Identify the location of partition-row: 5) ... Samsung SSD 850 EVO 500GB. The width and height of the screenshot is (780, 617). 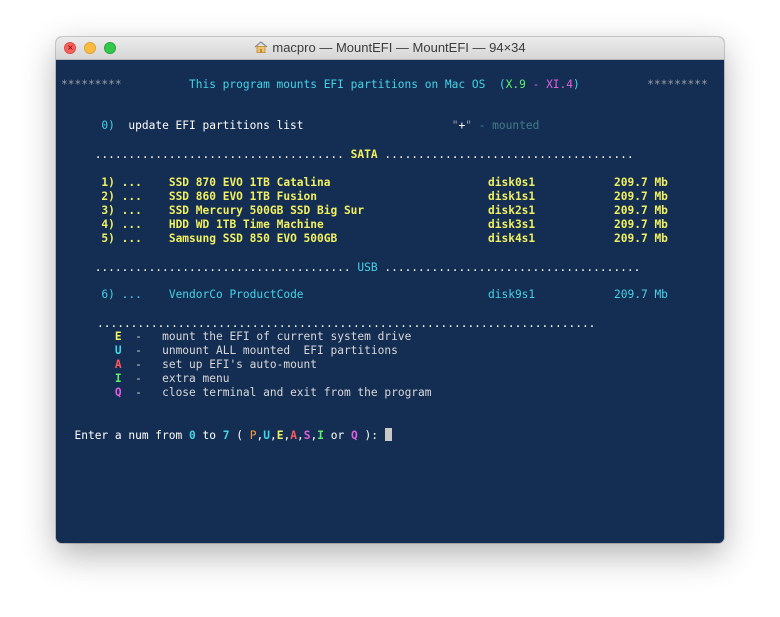
(199, 239).